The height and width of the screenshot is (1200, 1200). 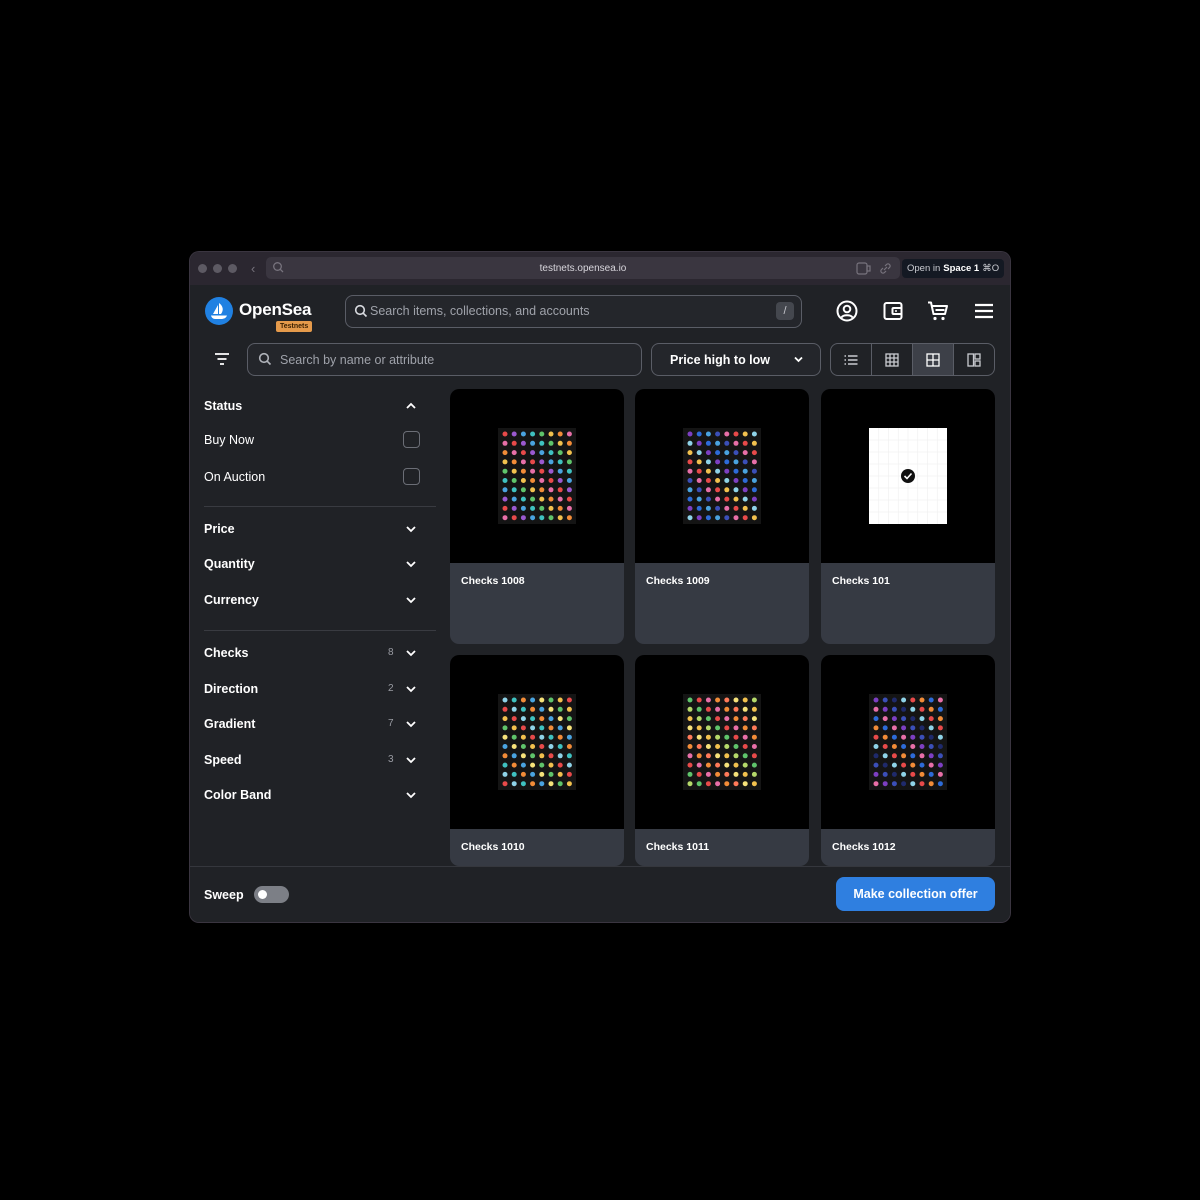 I want to click on trait-count: 2, so click(x=391, y=688).